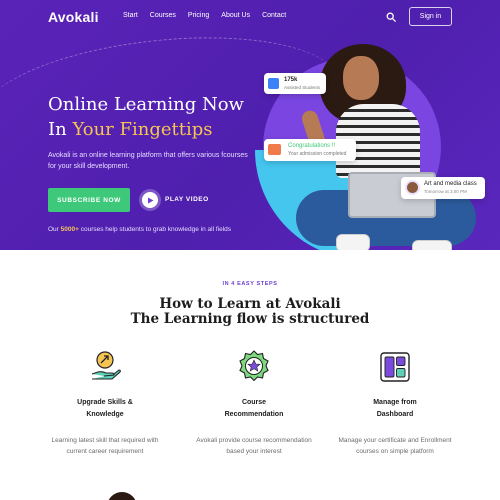  Describe the element at coordinates (391, 17) in the screenshot. I see `search-icon` at that location.